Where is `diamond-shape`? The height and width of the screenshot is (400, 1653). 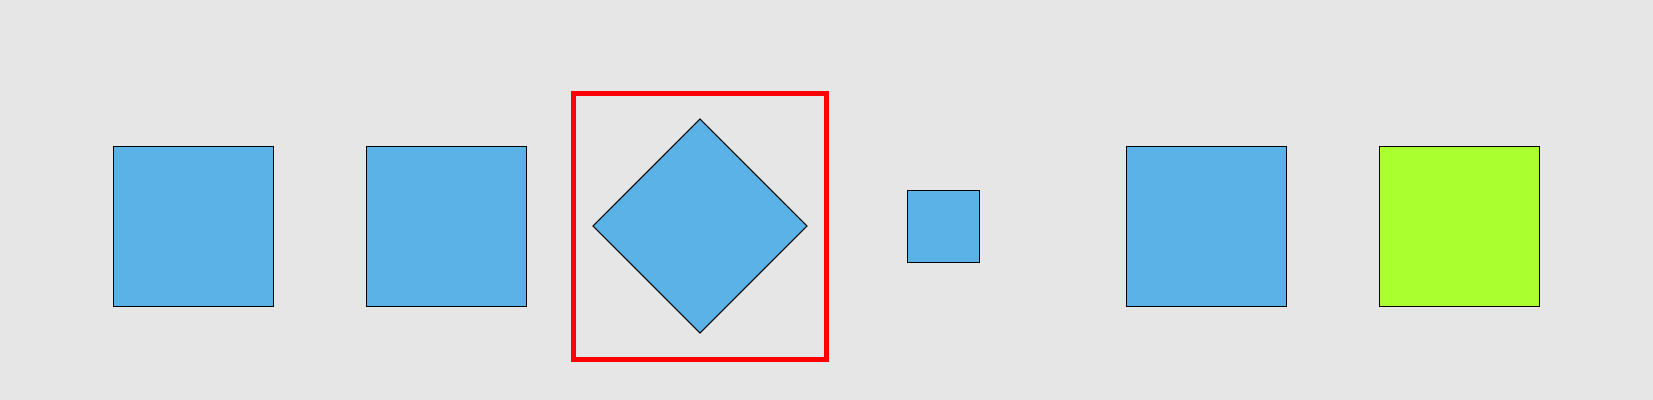 diamond-shape is located at coordinates (700, 226).